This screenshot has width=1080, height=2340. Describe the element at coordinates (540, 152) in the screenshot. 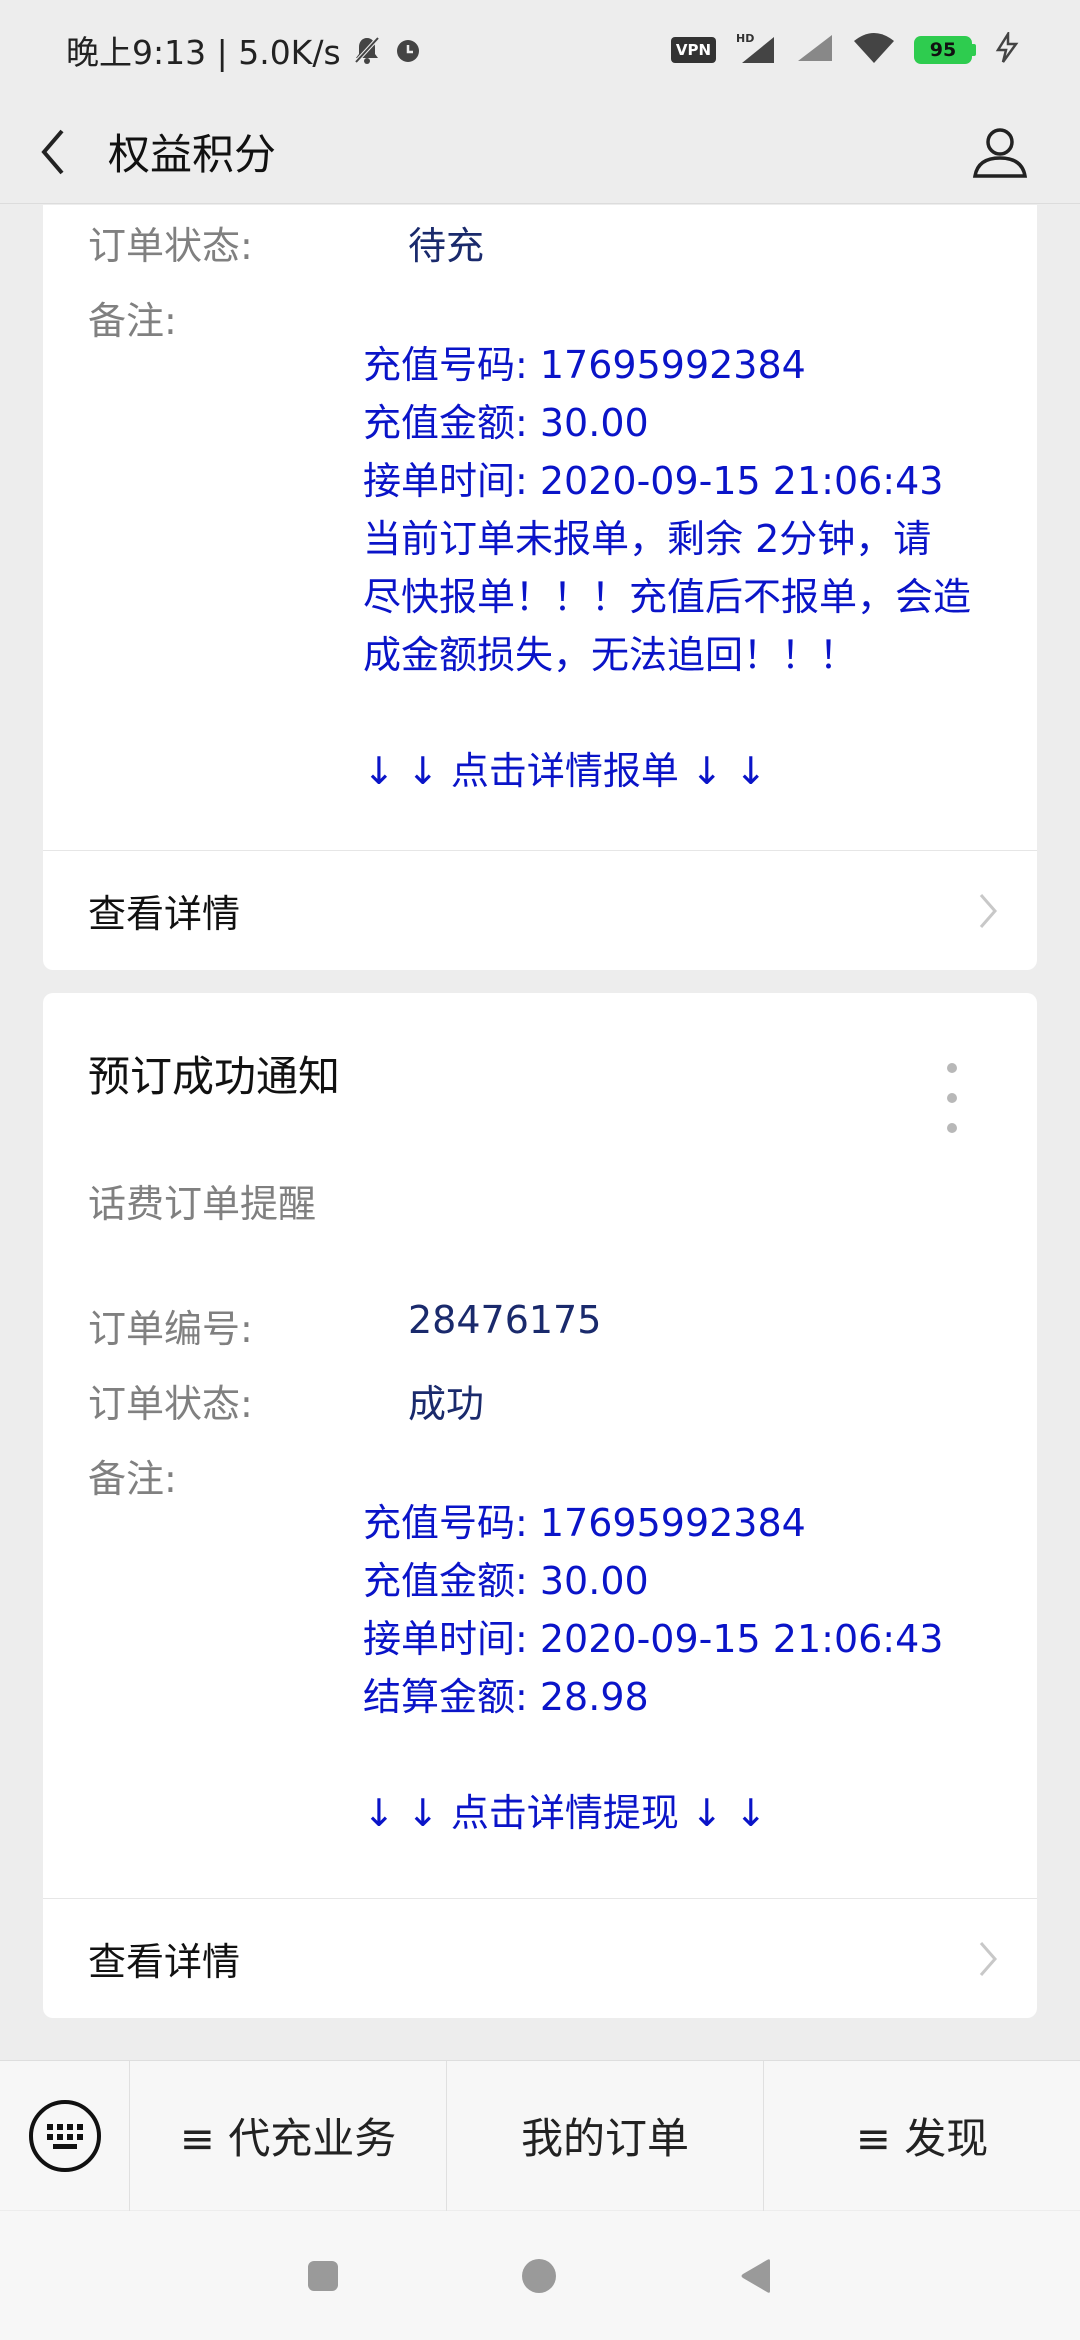

I see `nav-bar: 权益积分` at that location.